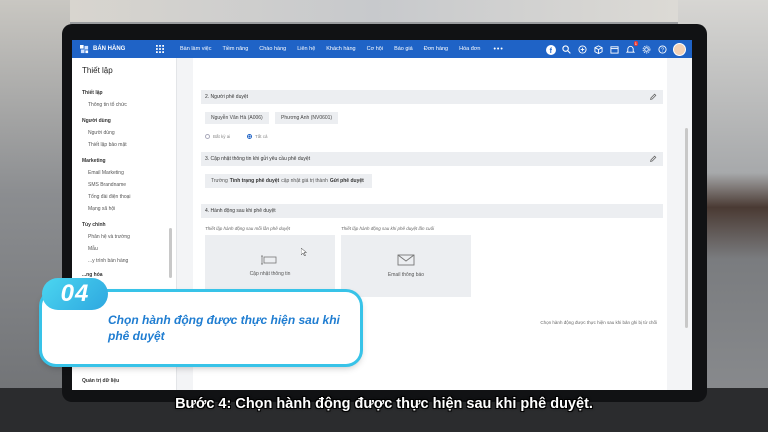 The image size is (768, 432). What do you see at coordinates (124, 145) in the screenshot?
I see `sidebar-item-security: Thiết lập bảo mật` at bounding box center [124, 145].